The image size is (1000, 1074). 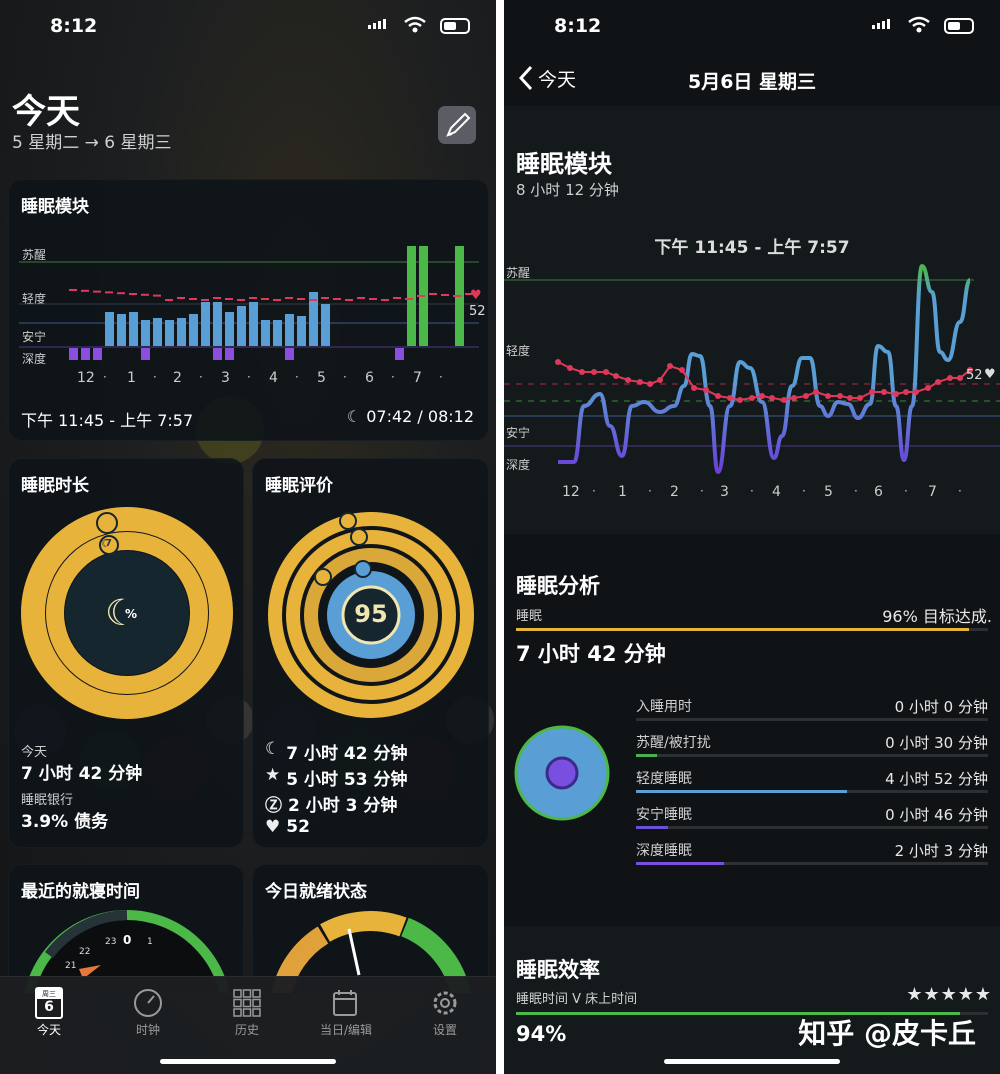 I want to click on analysis-row: 轻度睡眠 4 小时 52 分钟, so click(x=812, y=783).